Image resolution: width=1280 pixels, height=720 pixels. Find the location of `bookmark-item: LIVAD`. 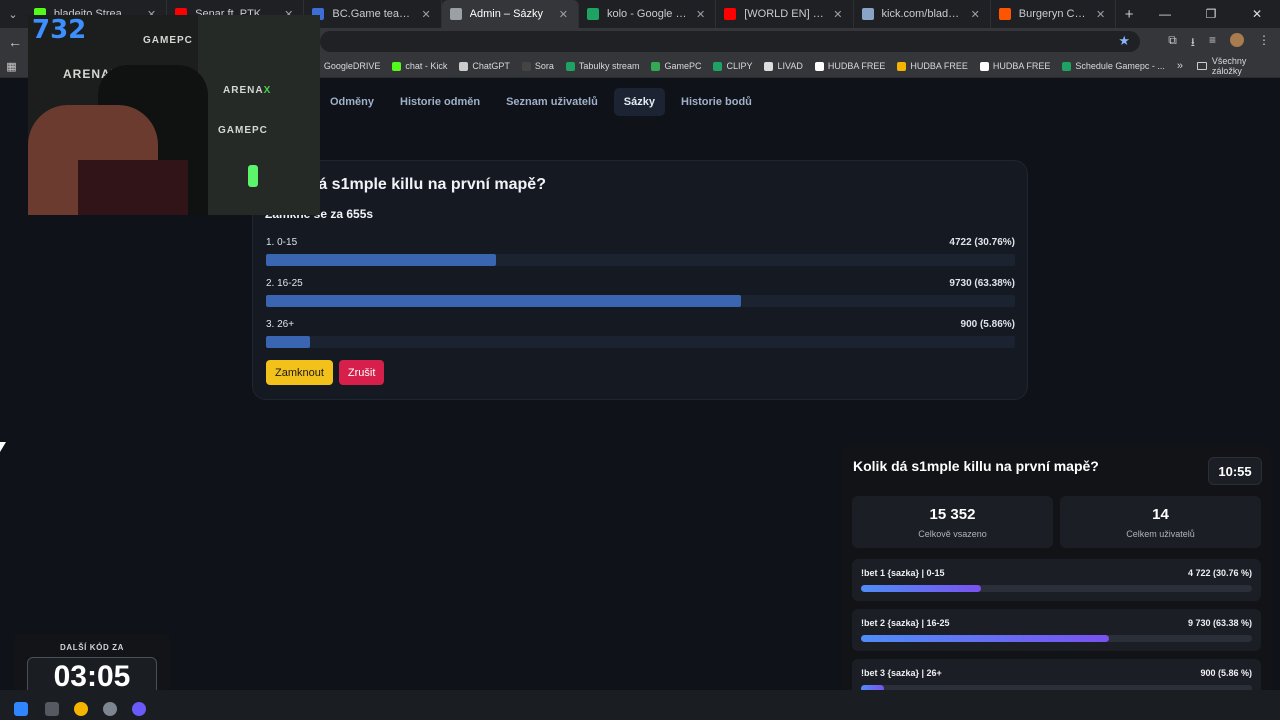

bookmark-item: LIVAD is located at coordinates (783, 66).